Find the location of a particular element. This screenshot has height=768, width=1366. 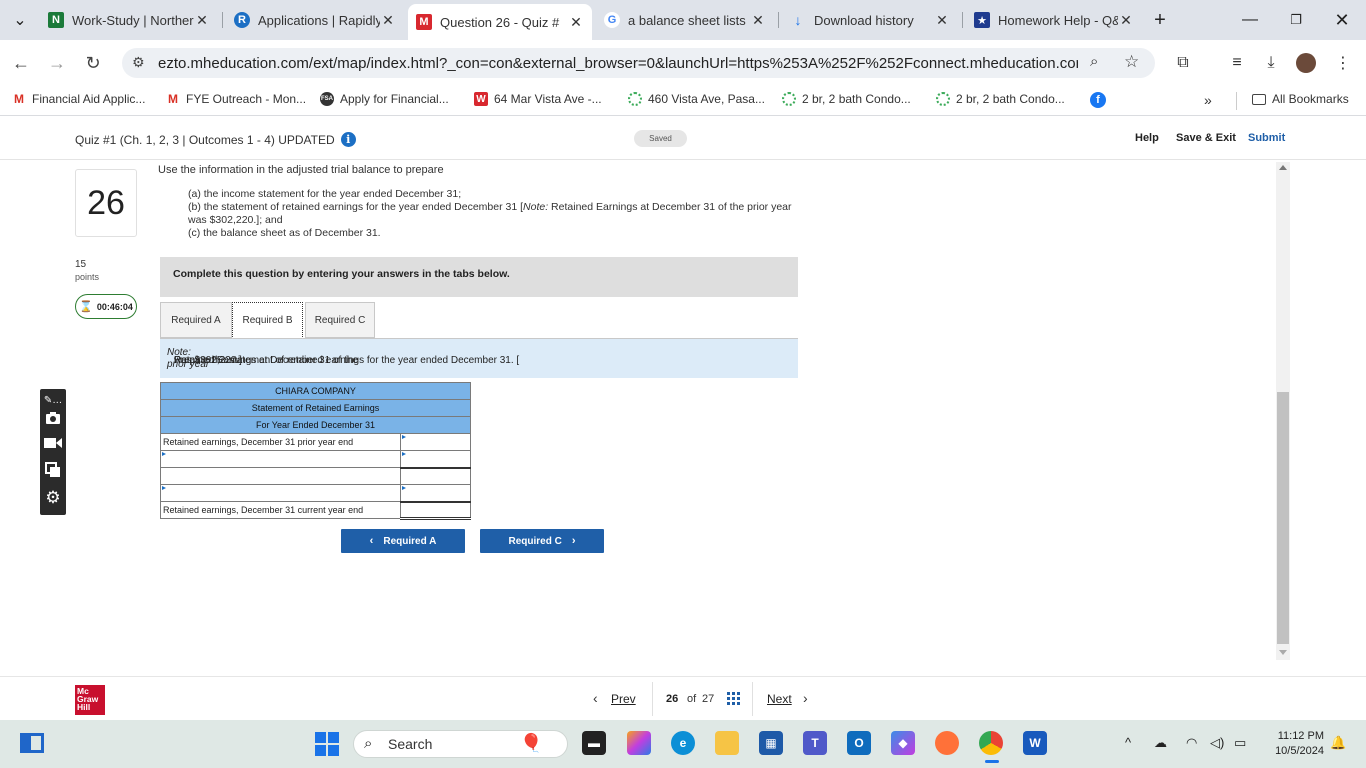

timer-badge: ⌛ 00:46:04 is located at coordinates (106, 306).